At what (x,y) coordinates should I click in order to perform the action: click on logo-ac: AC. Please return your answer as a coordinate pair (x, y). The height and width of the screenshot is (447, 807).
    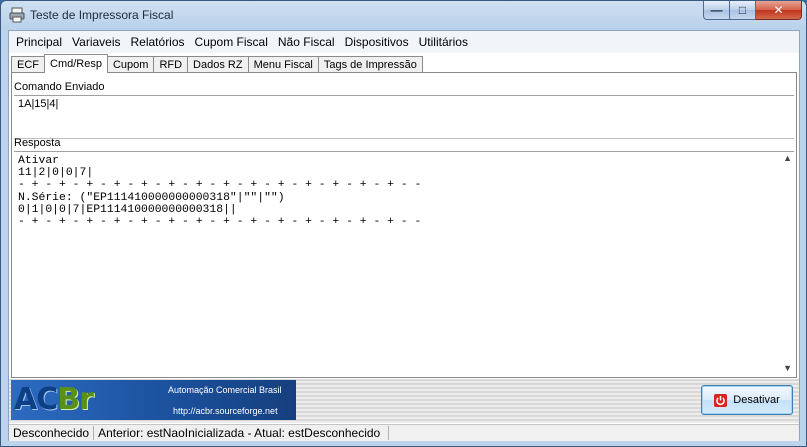
    Looking at the image, I should click on (36, 399).